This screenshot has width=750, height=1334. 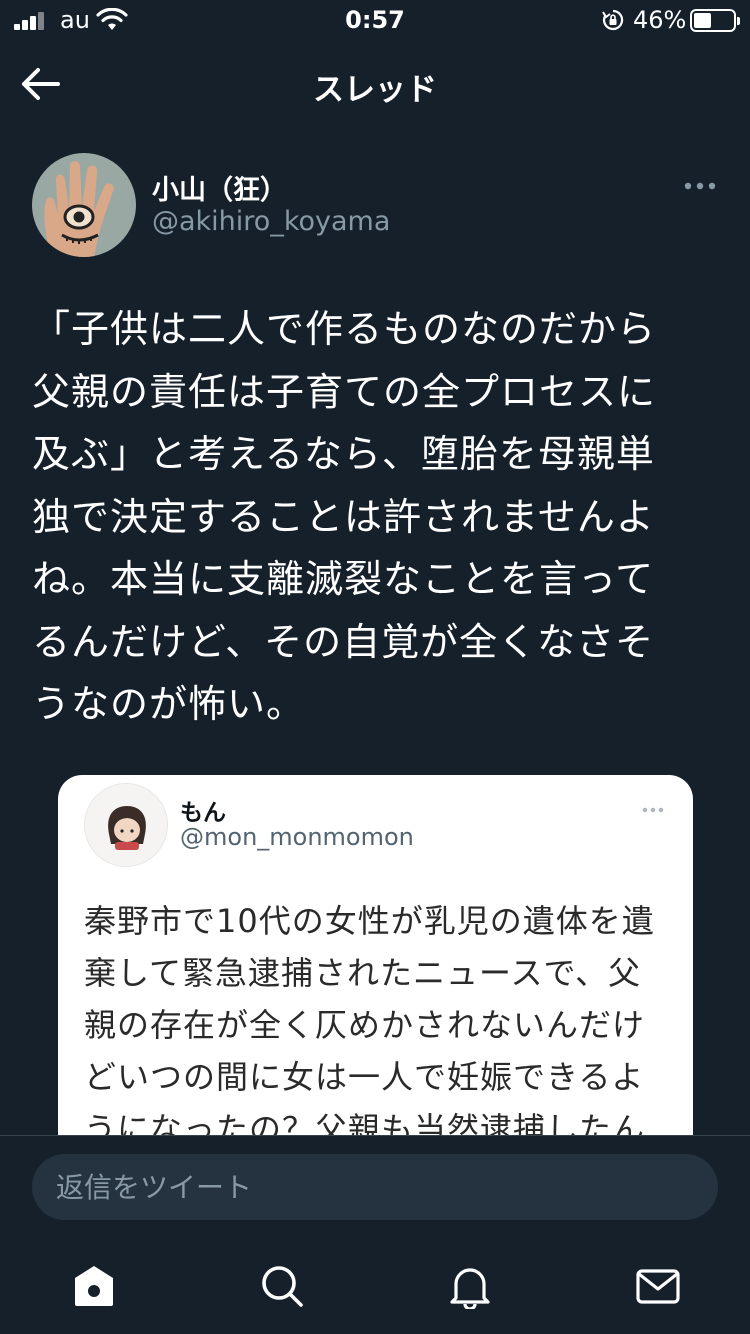 What do you see at coordinates (375, 1284) in the screenshot?
I see `tab-bar` at bounding box center [375, 1284].